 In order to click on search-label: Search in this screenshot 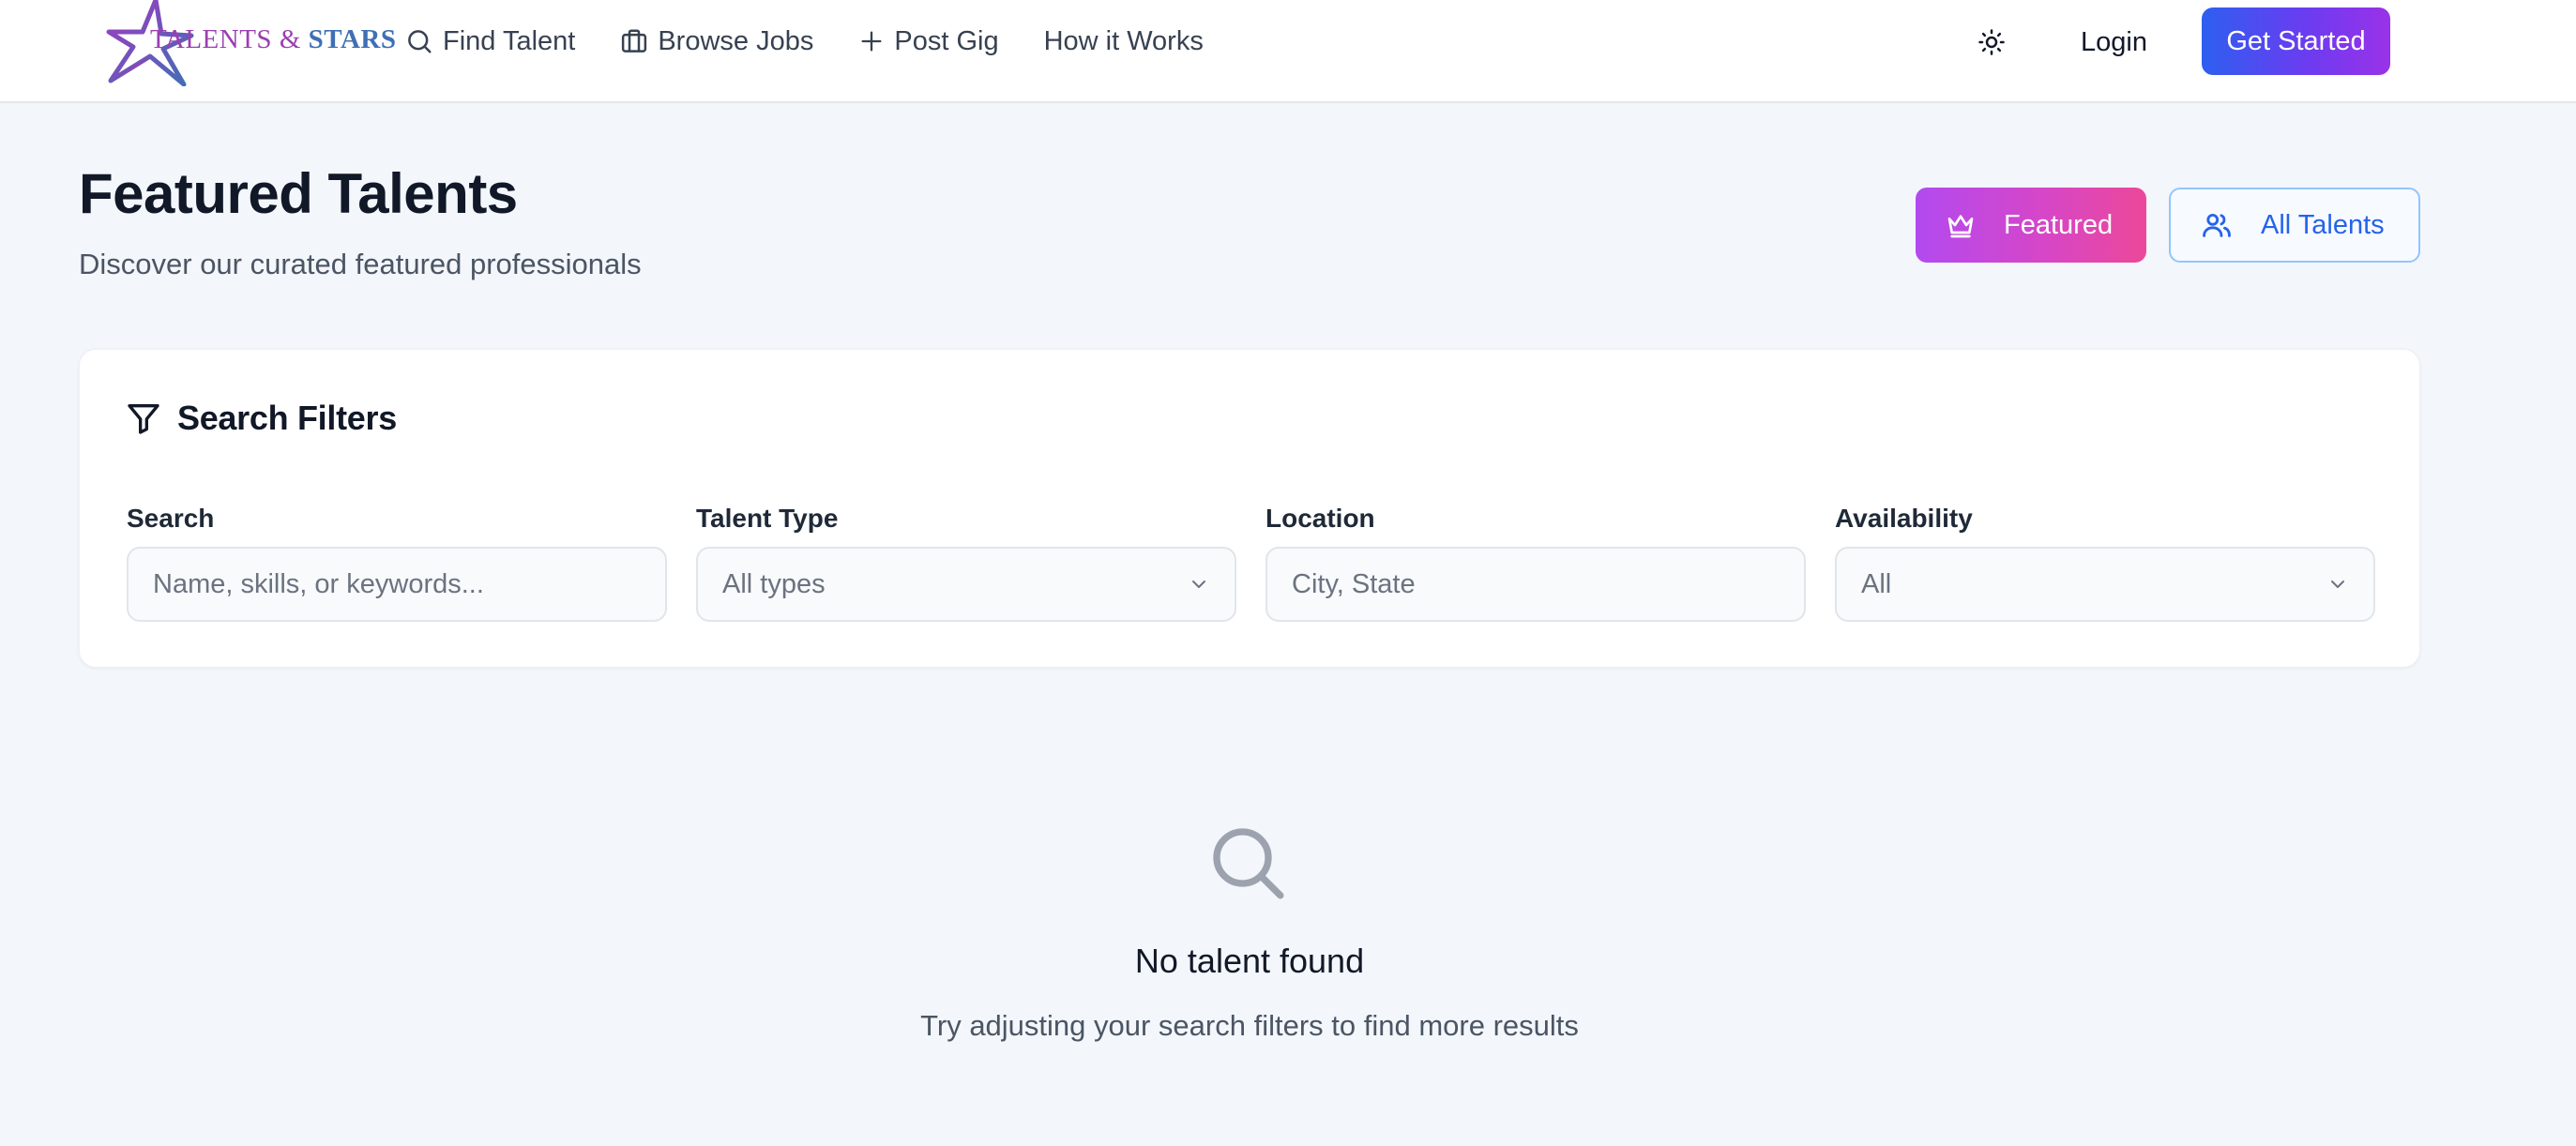, I will do `click(171, 518)`.